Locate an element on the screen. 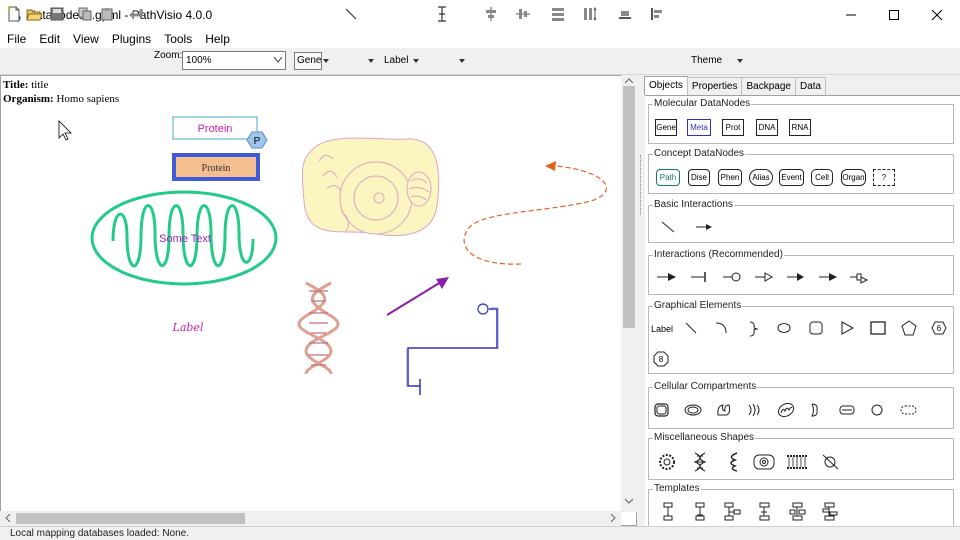 This screenshot has height=540, width=960. conversion-icon is located at coordinates (764, 277).